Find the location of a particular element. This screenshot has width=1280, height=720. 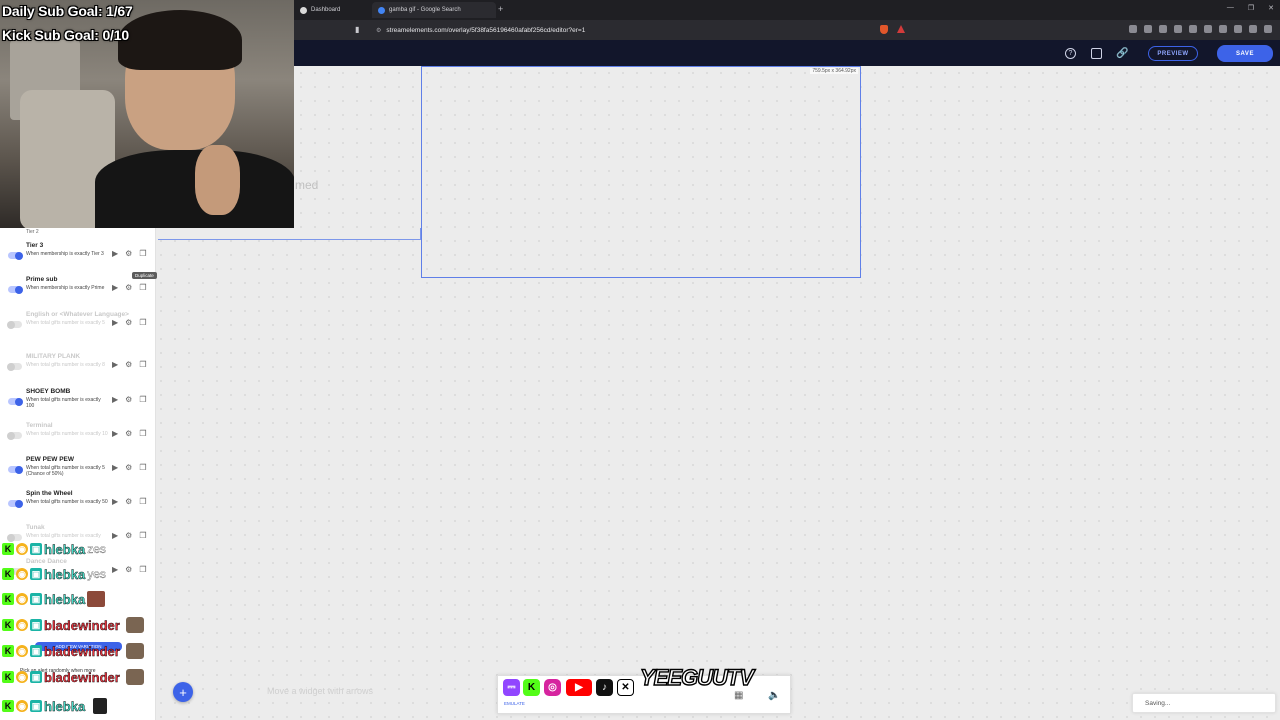

brave-shield-icon is located at coordinates (884, 29).